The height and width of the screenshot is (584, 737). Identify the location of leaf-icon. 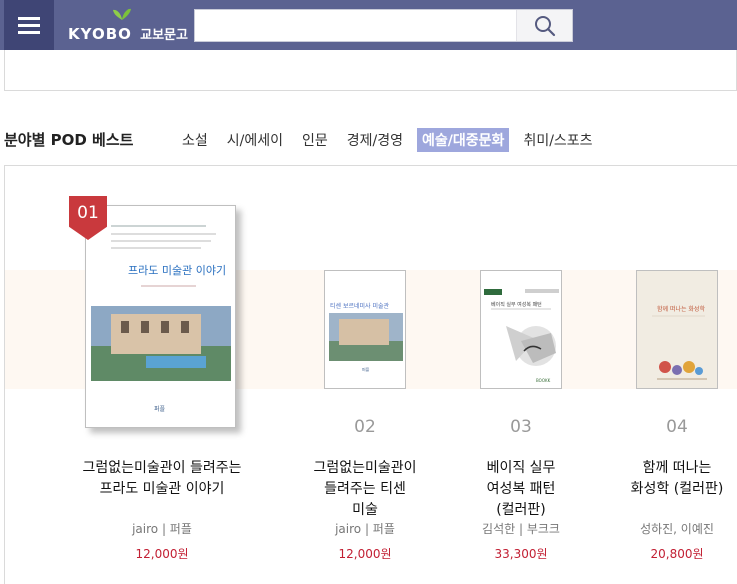
(122, 14).